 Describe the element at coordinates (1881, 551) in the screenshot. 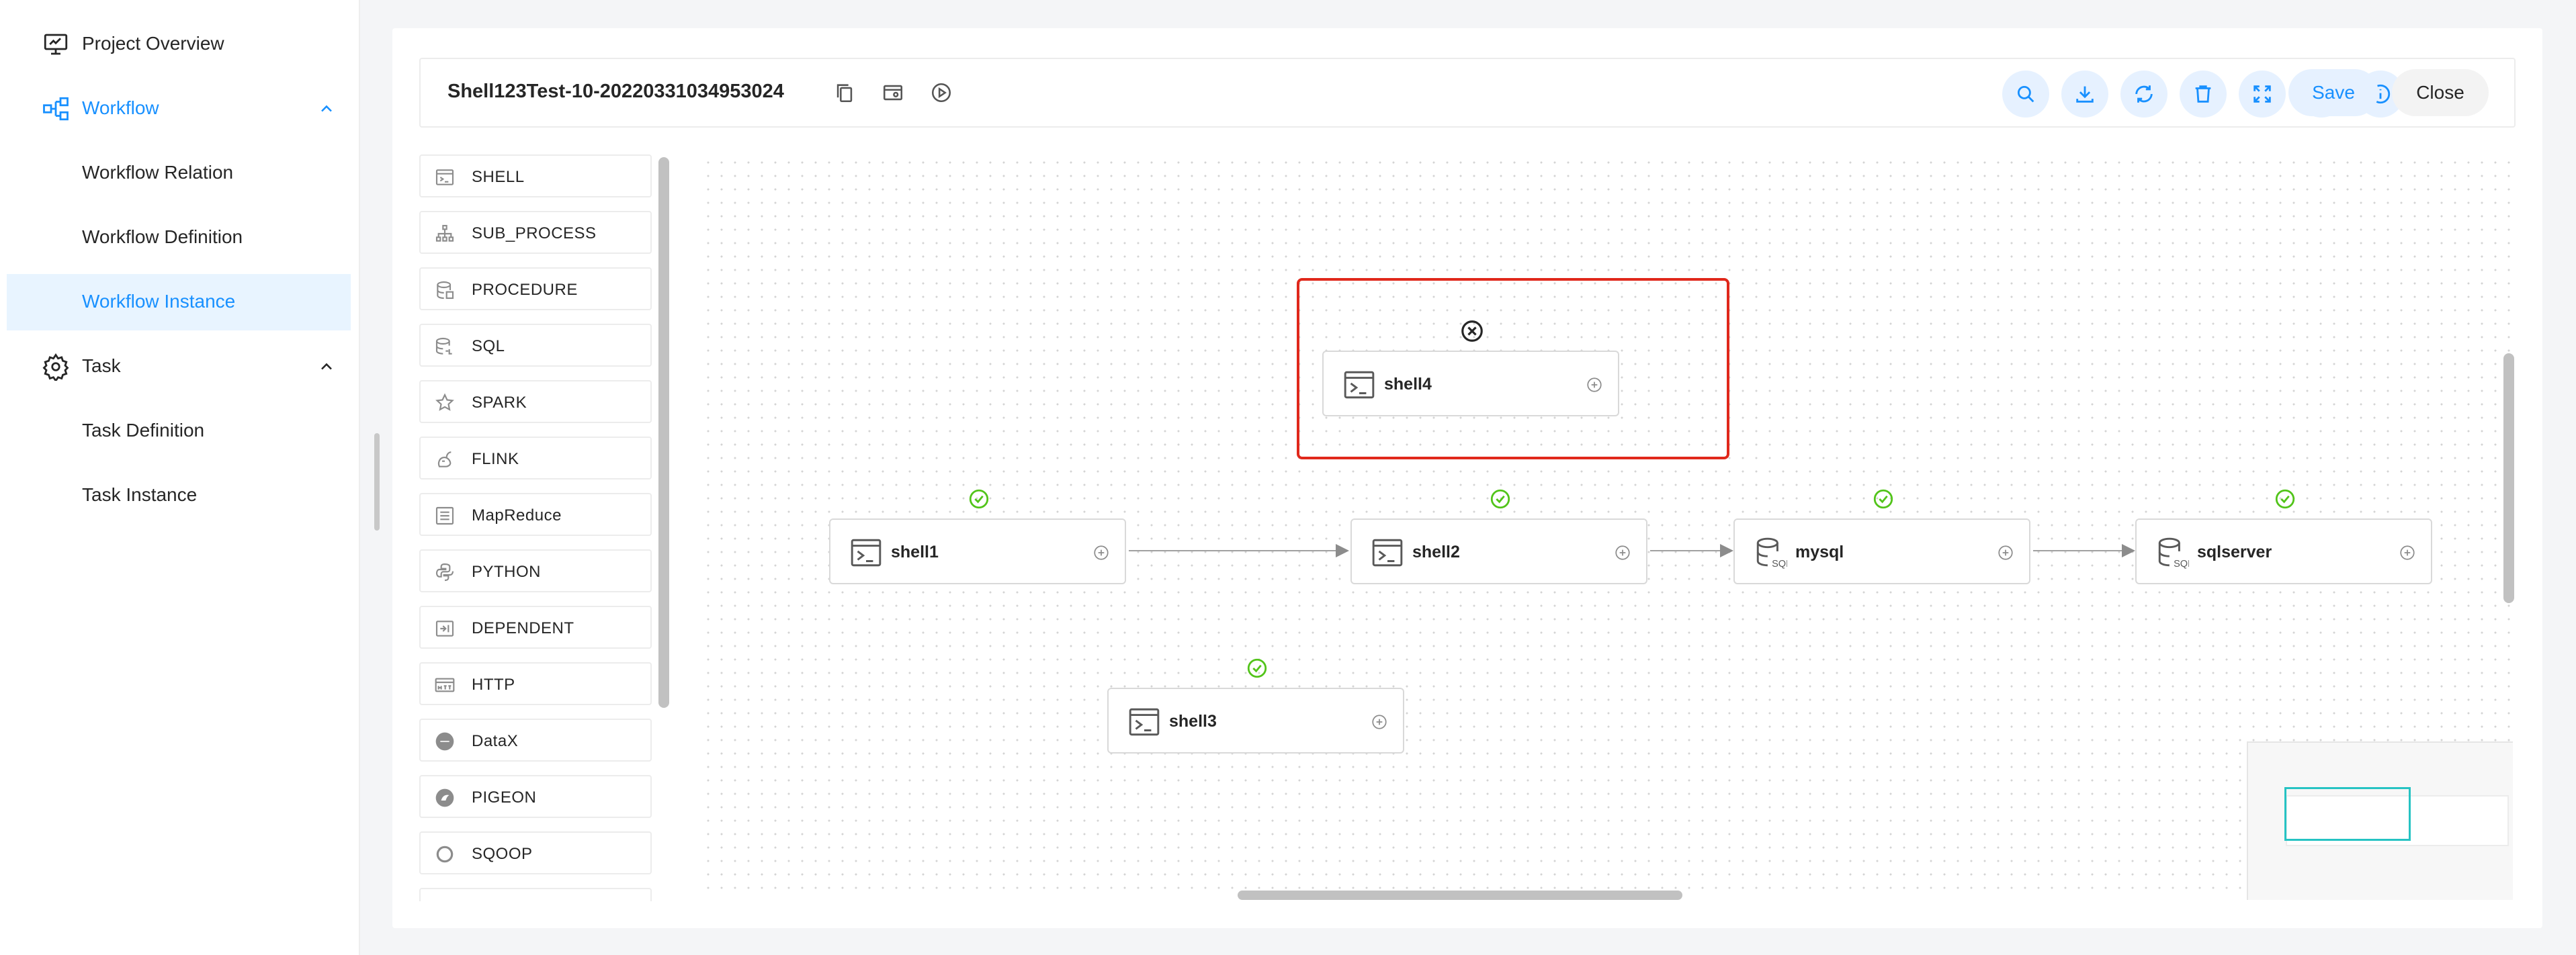

I see `dag-node-mysql: SQL mysql` at that location.